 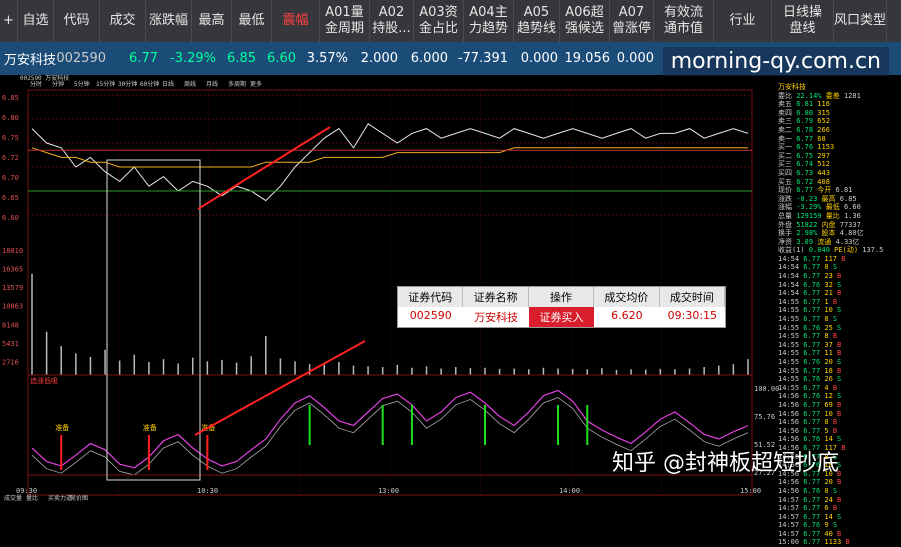 What do you see at coordinates (810, 413) in the screenshot?
I see `tick-row: 14:56 6.77 10 B` at bounding box center [810, 413].